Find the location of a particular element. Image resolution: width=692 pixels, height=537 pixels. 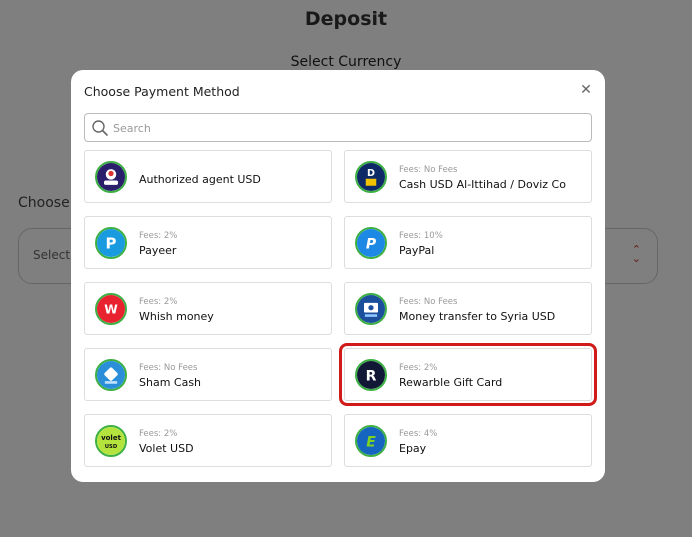

fees-label: Fees: 10% is located at coordinates (421, 236).